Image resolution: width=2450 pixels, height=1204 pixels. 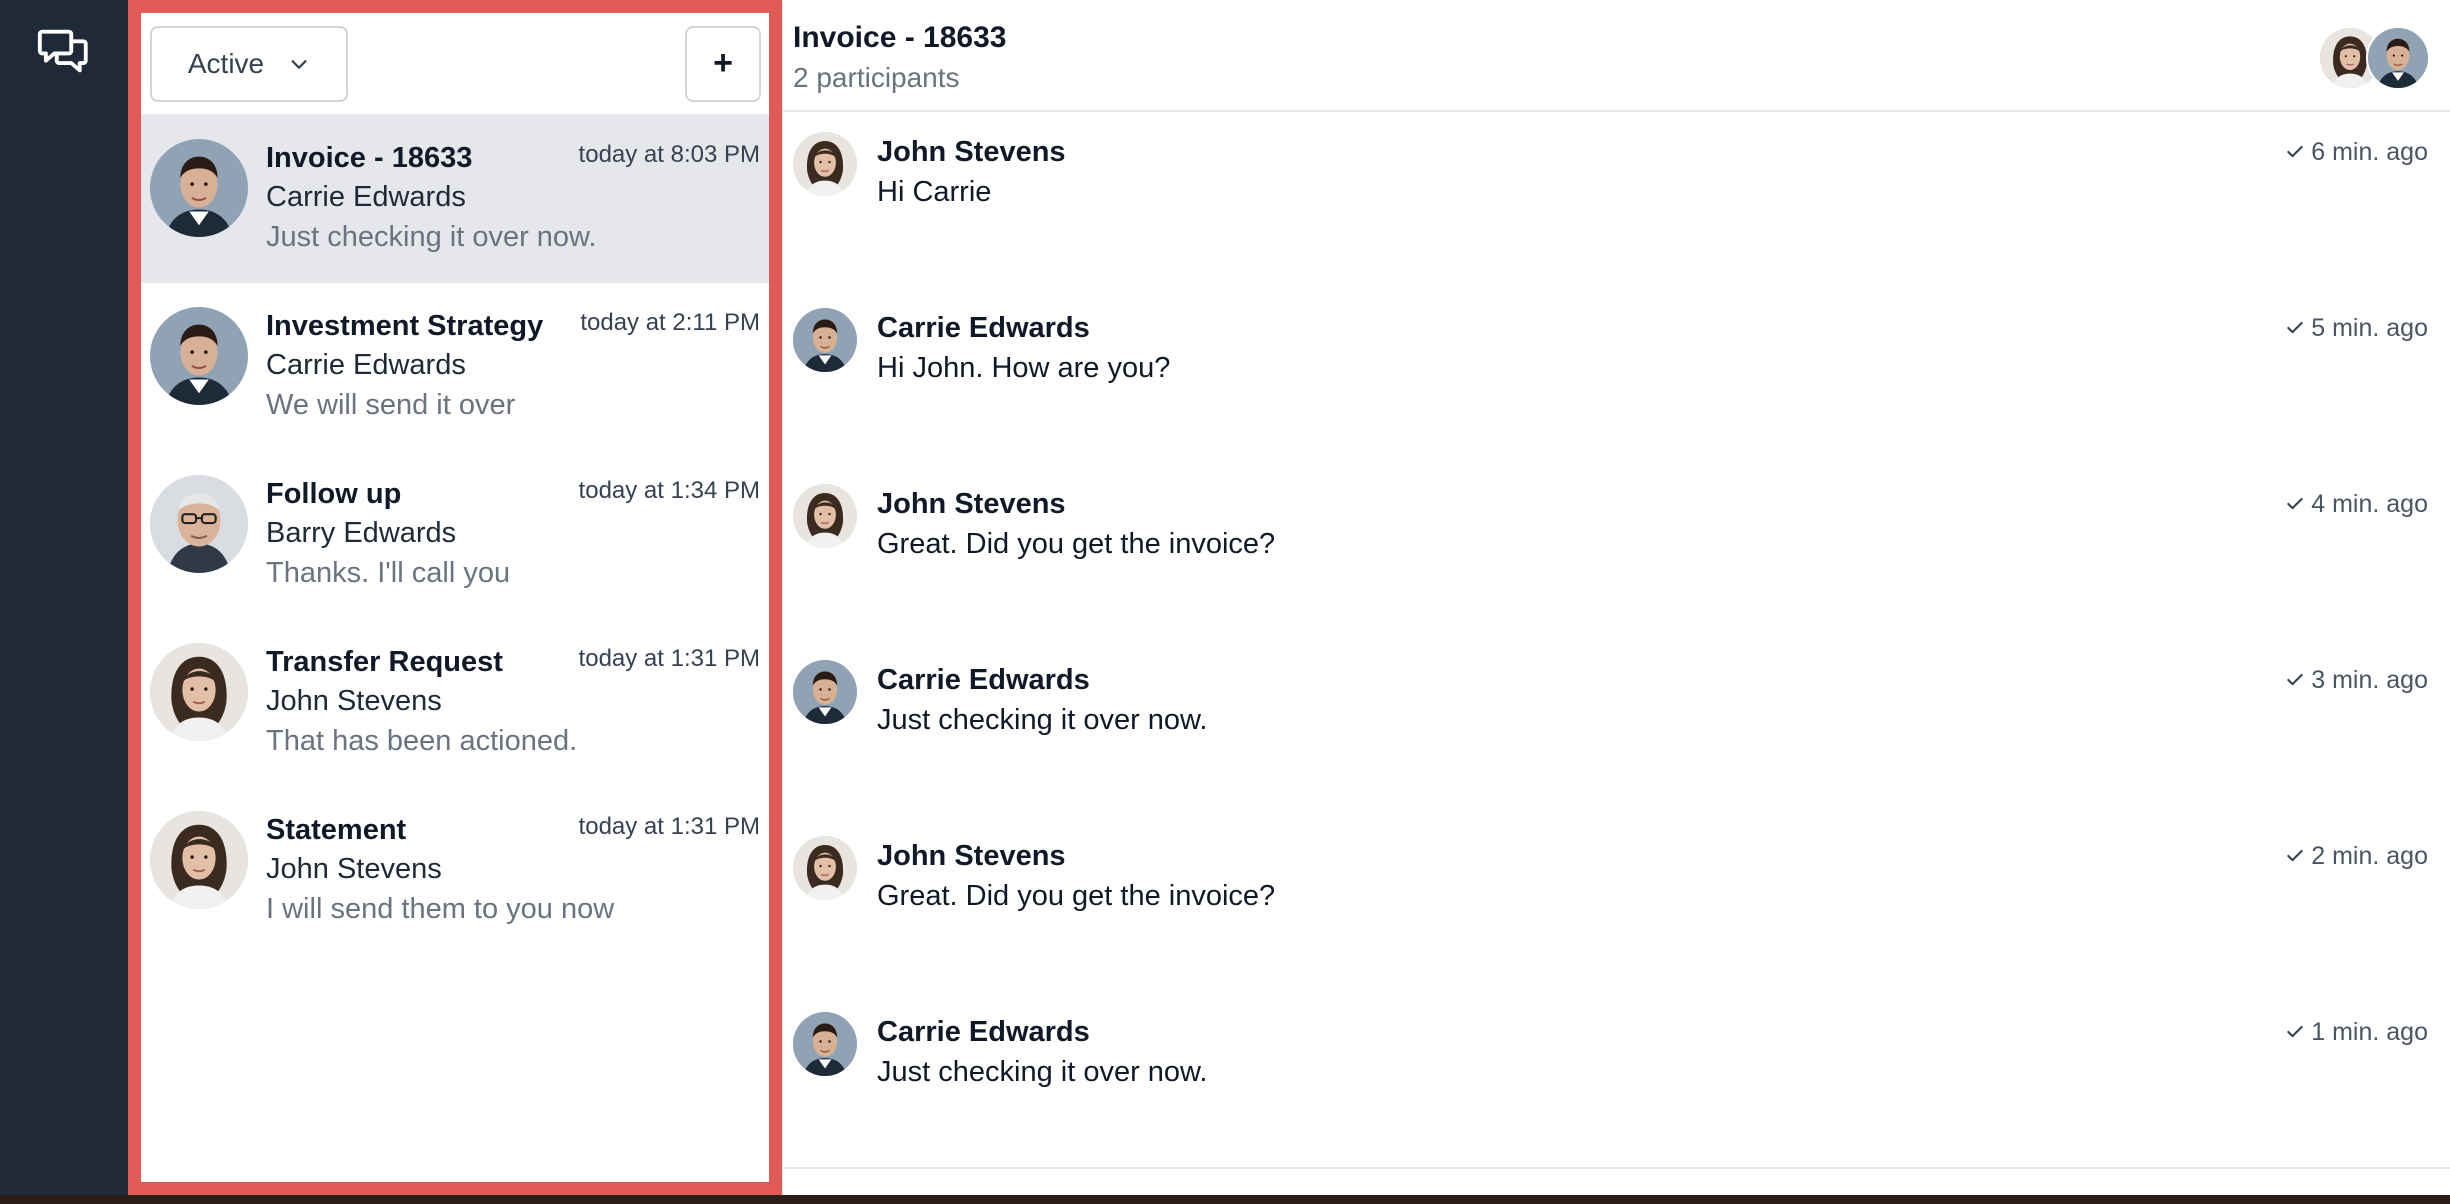 I want to click on status-filter-dropdown: Active, so click(x=249, y=63).